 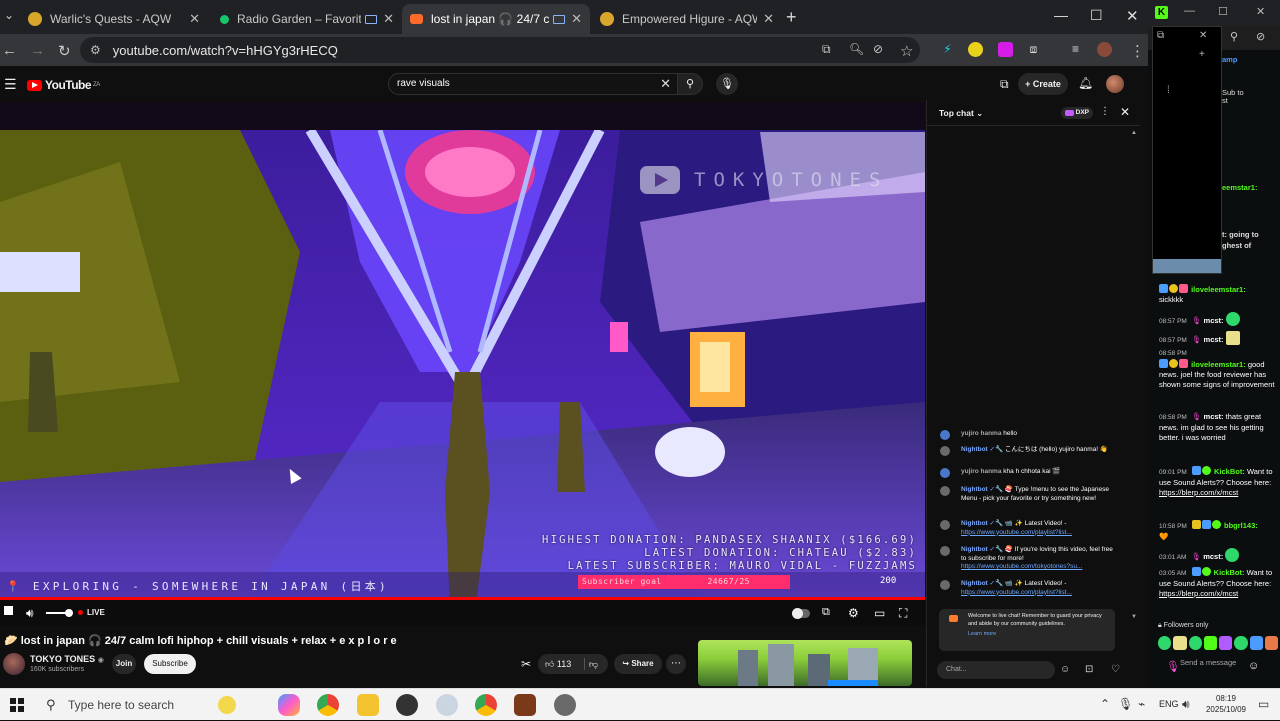 I want to click on chat-scrollbar: ▲ ▼, so click(x=1134, y=375).